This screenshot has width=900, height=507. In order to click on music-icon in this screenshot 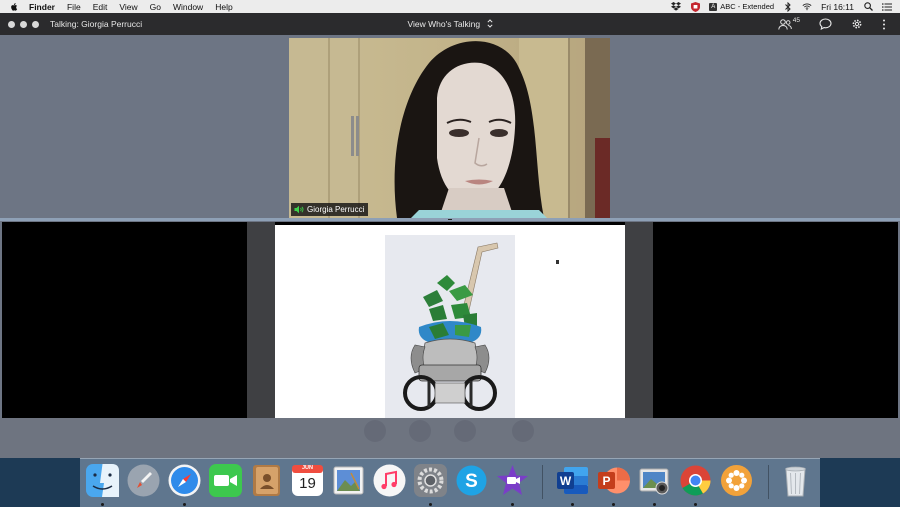, I will do `click(389, 480)`.